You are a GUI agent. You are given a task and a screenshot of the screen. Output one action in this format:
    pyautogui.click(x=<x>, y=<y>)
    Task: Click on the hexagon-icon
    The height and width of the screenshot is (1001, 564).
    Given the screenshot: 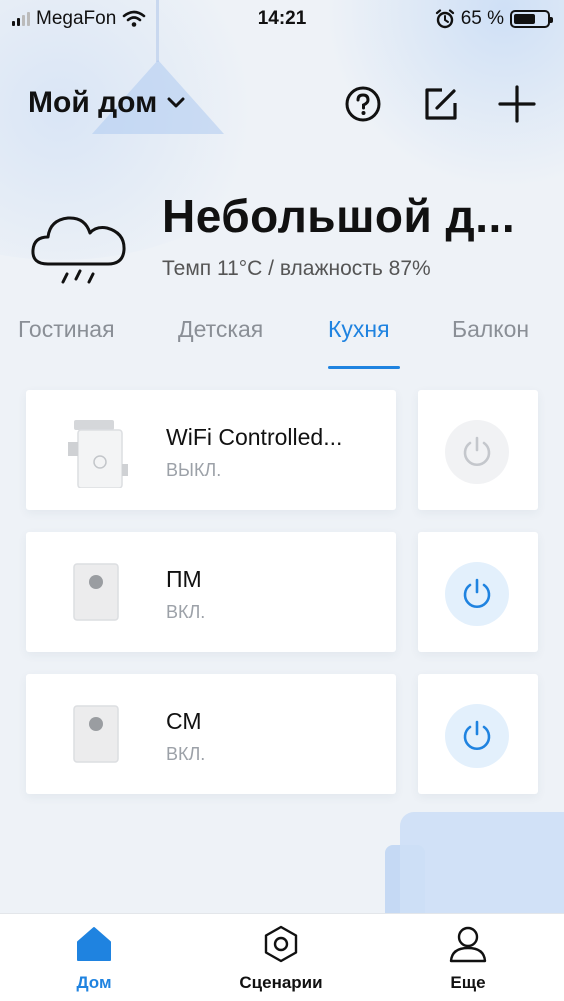 What is the action you would take?
    pyautogui.click(x=281, y=944)
    